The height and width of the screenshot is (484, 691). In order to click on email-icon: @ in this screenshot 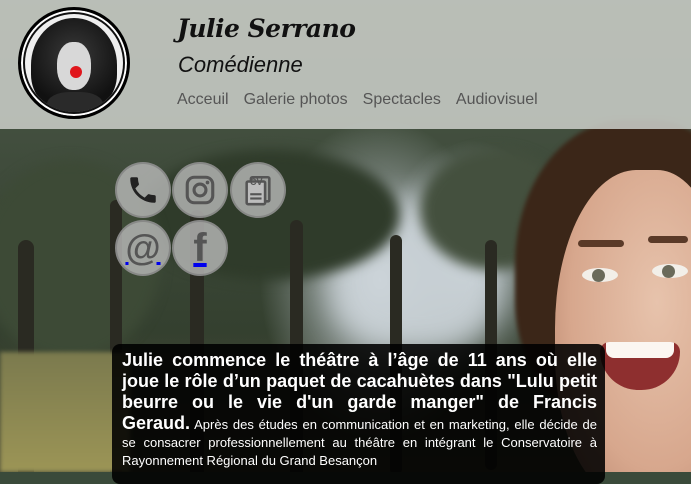, I will do `click(143, 248)`.